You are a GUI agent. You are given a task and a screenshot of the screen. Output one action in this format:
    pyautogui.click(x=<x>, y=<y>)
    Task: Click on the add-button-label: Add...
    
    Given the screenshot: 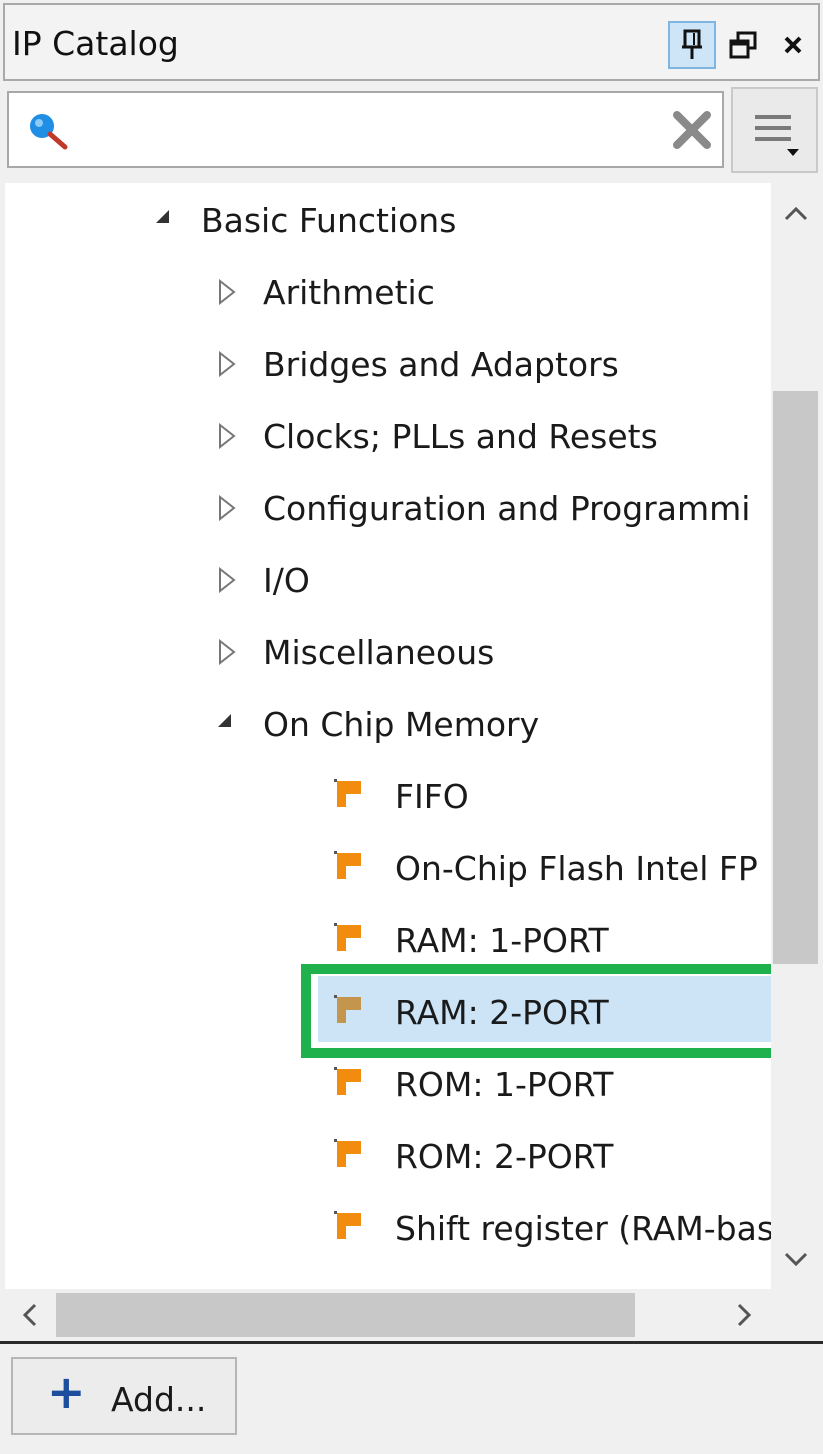 What is the action you would take?
    pyautogui.click(x=159, y=1399)
    